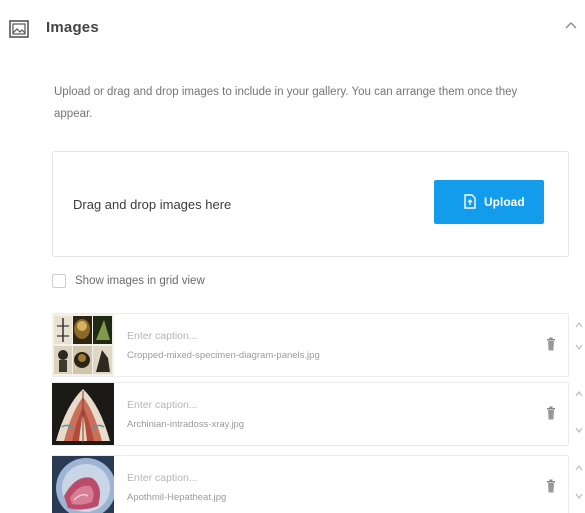 This screenshot has height=513, width=585. What do you see at coordinates (310, 414) in the screenshot?
I see `image-list-item: Archinian-intradoss-xray.jpg` at bounding box center [310, 414].